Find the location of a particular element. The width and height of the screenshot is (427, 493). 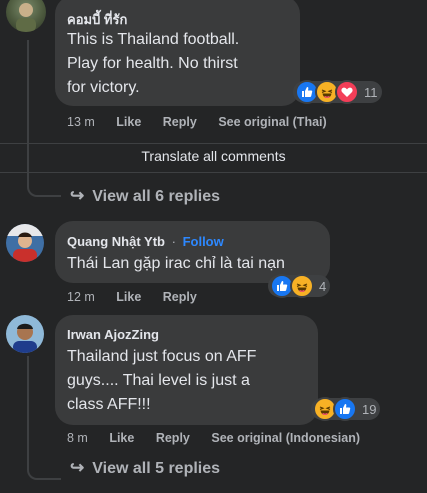

reaction-count: 11 is located at coordinates (371, 92).